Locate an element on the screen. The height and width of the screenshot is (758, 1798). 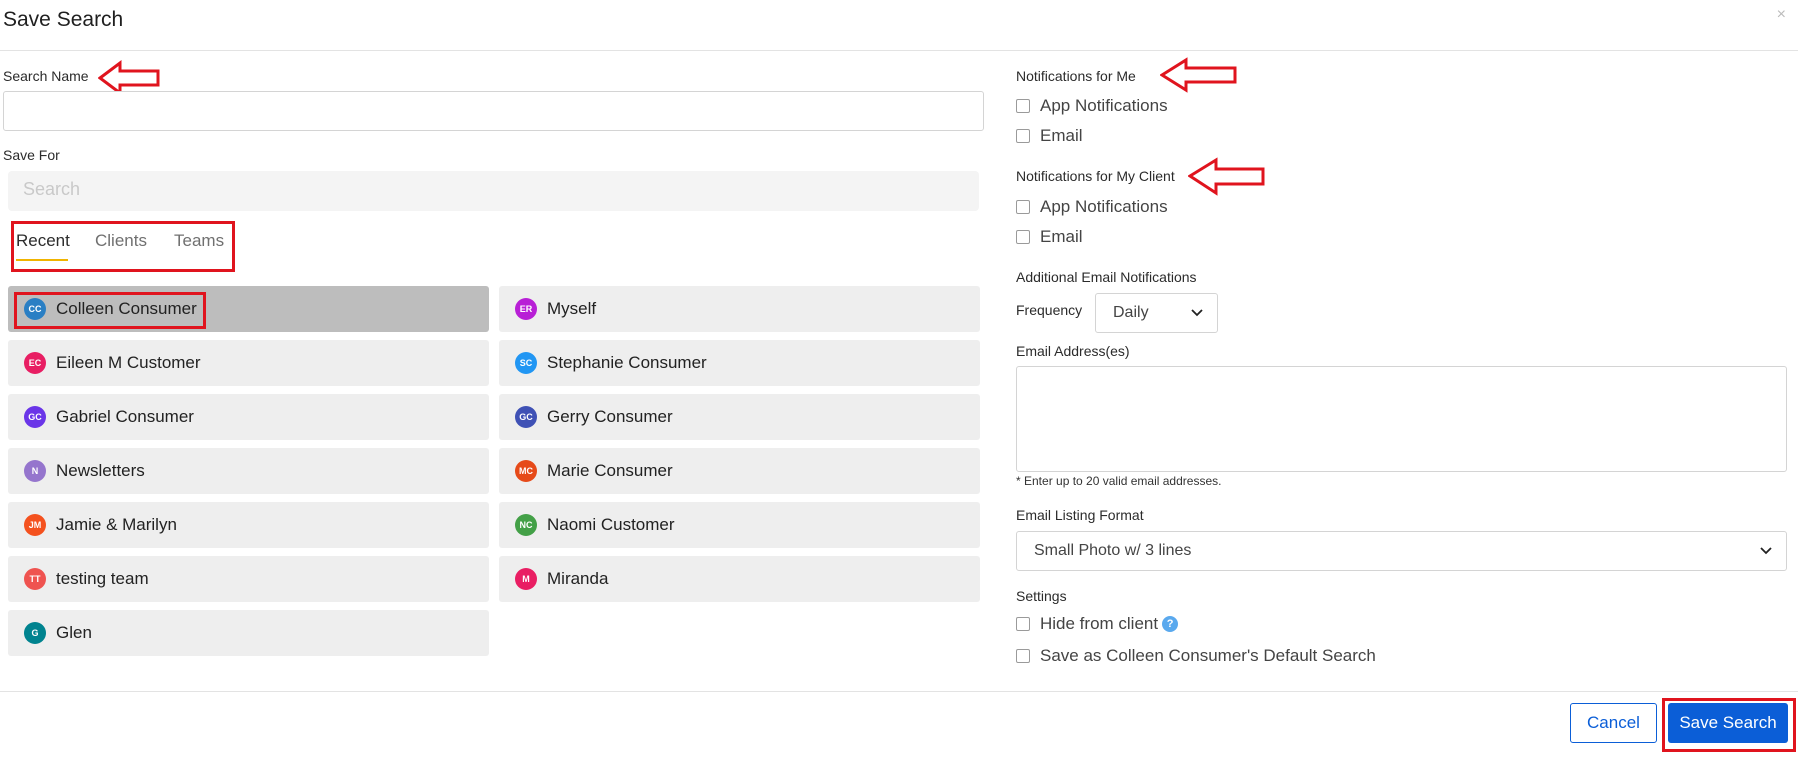
footer-divider is located at coordinates (899, 691).